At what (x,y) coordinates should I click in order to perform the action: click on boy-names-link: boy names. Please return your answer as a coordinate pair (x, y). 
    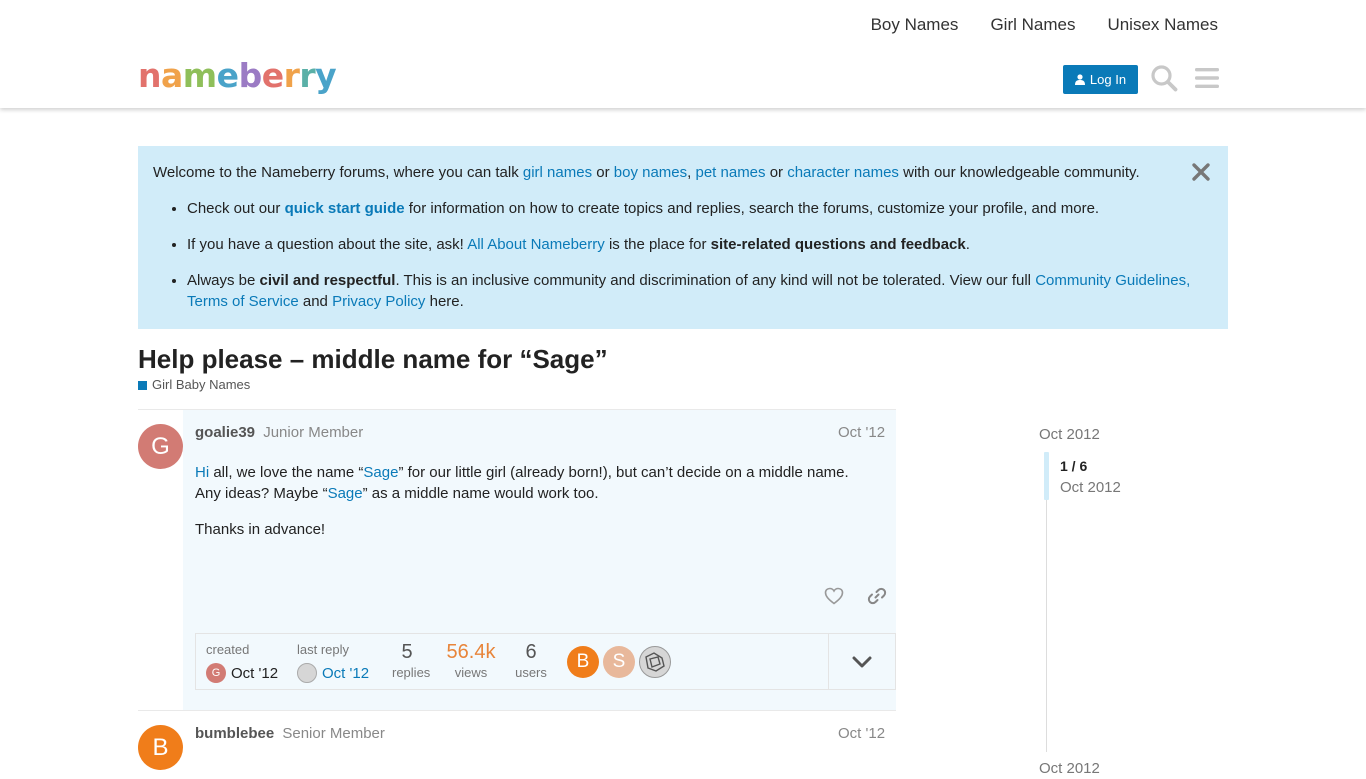
    Looking at the image, I should click on (650, 172).